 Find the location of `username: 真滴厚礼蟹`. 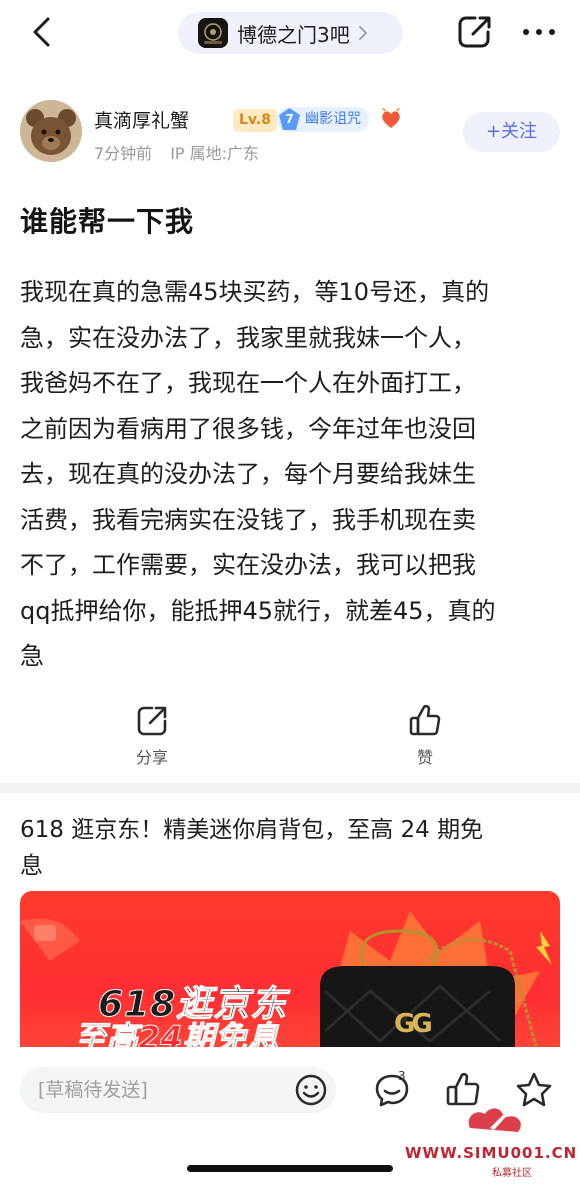

username: 真滴厚礼蟹 is located at coordinates (141, 119).